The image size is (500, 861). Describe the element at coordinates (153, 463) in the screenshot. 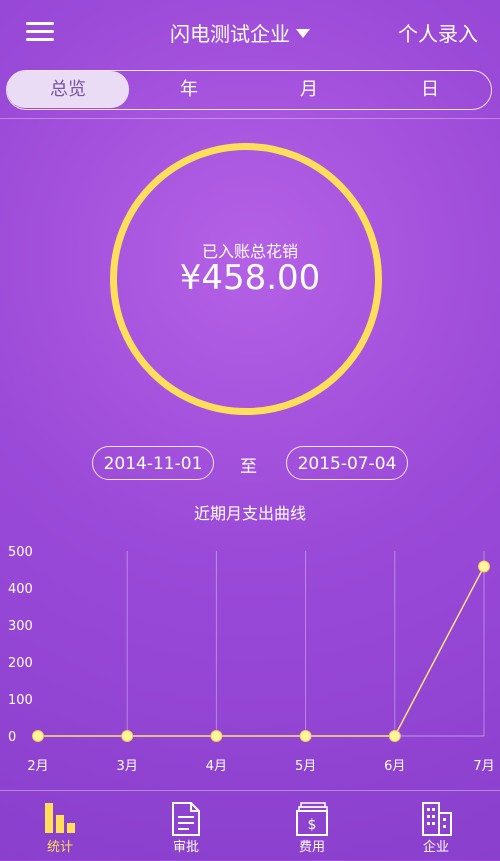

I see `start-date-button: 2014-11-01` at that location.